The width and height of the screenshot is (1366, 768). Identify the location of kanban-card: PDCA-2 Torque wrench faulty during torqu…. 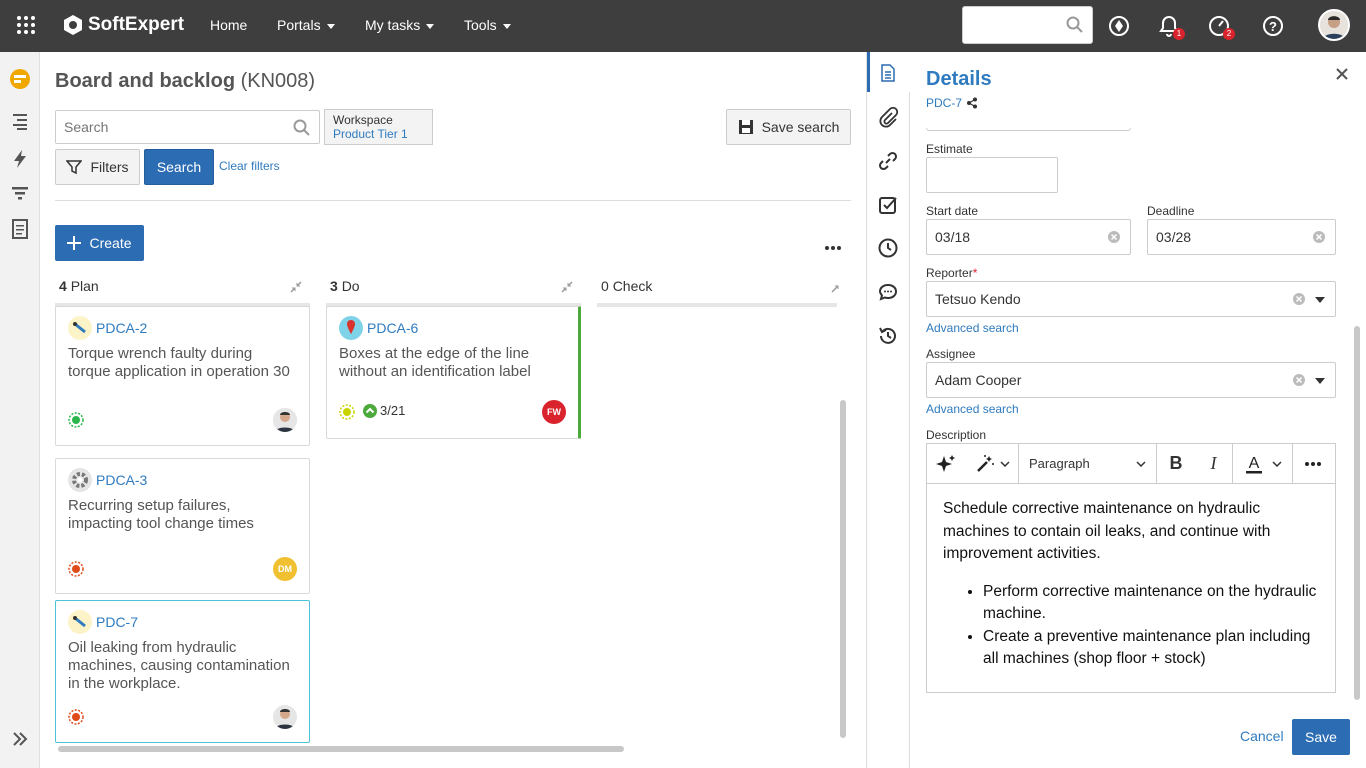
(182, 376).